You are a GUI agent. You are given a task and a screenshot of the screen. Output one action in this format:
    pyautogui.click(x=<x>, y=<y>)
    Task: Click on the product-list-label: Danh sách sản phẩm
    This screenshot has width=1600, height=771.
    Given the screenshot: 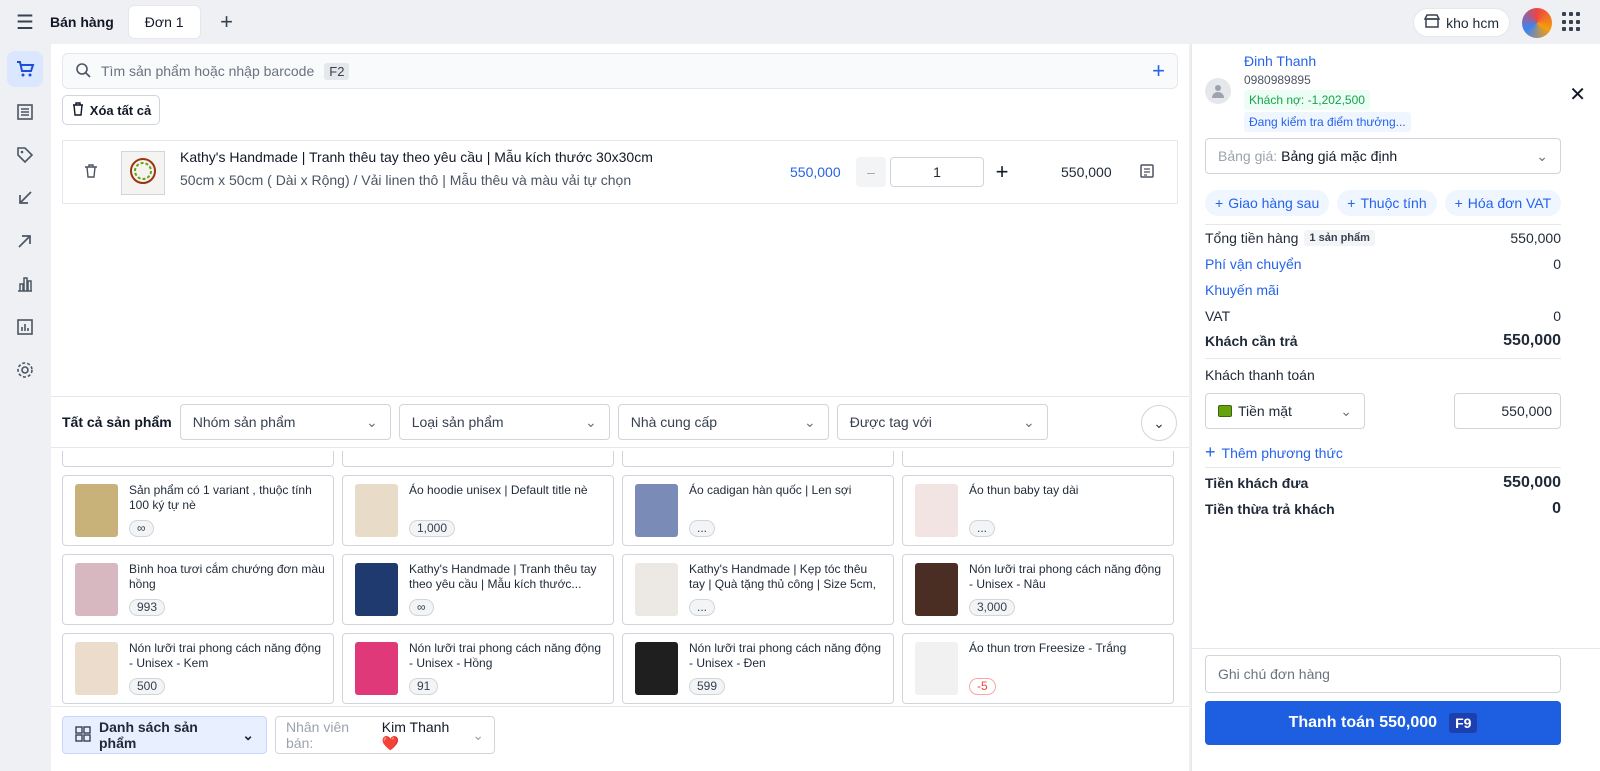 What is the action you would take?
    pyautogui.click(x=148, y=735)
    